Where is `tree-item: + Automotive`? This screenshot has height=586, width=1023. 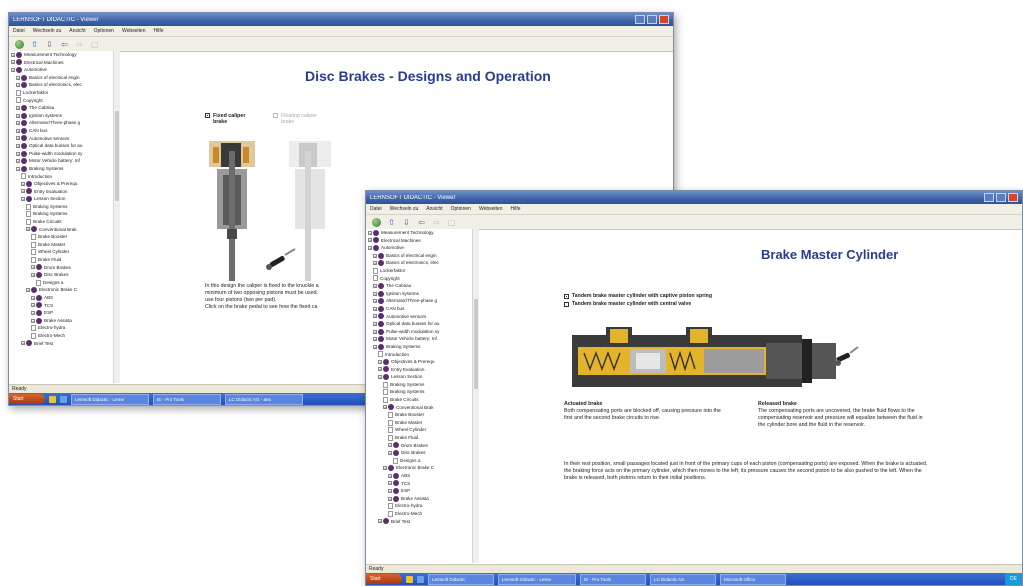
tree-item: + Automotive is located at coordinates (422, 248).